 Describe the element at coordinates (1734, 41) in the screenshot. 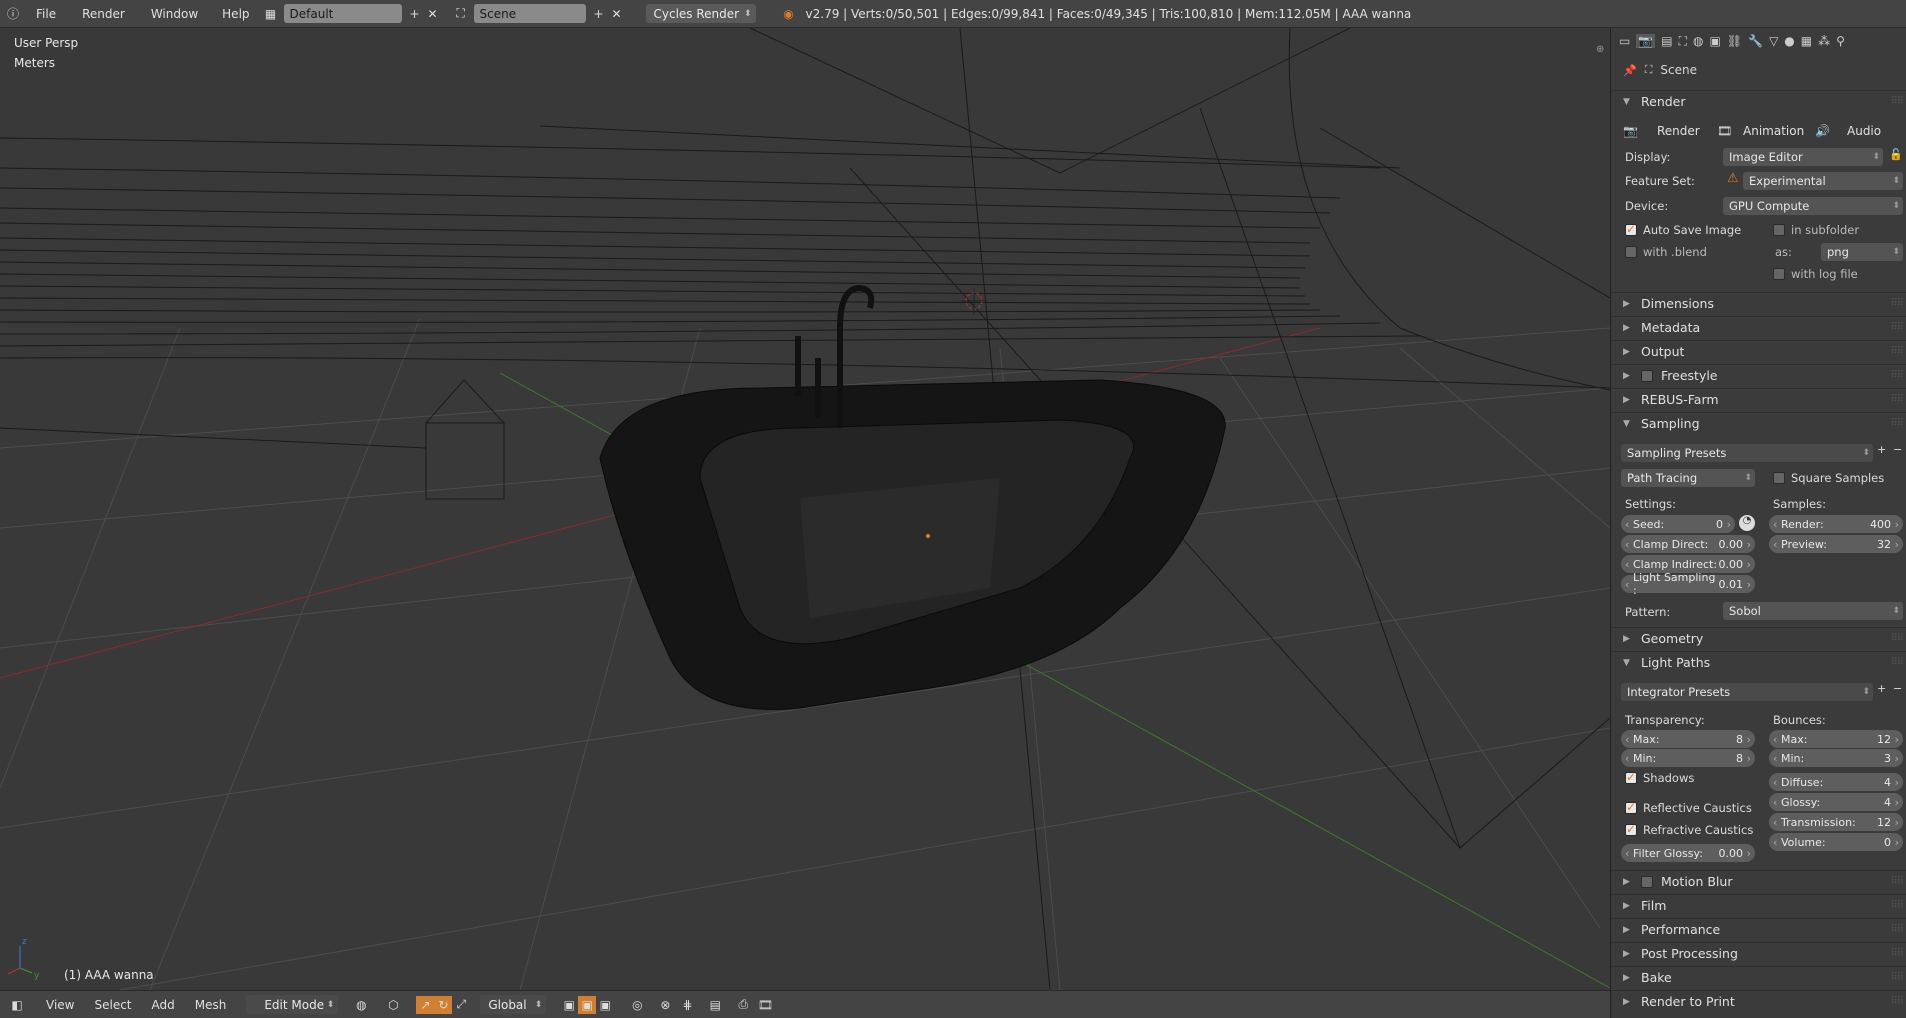

I see `constraints-tab-icon: ⛓` at that location.